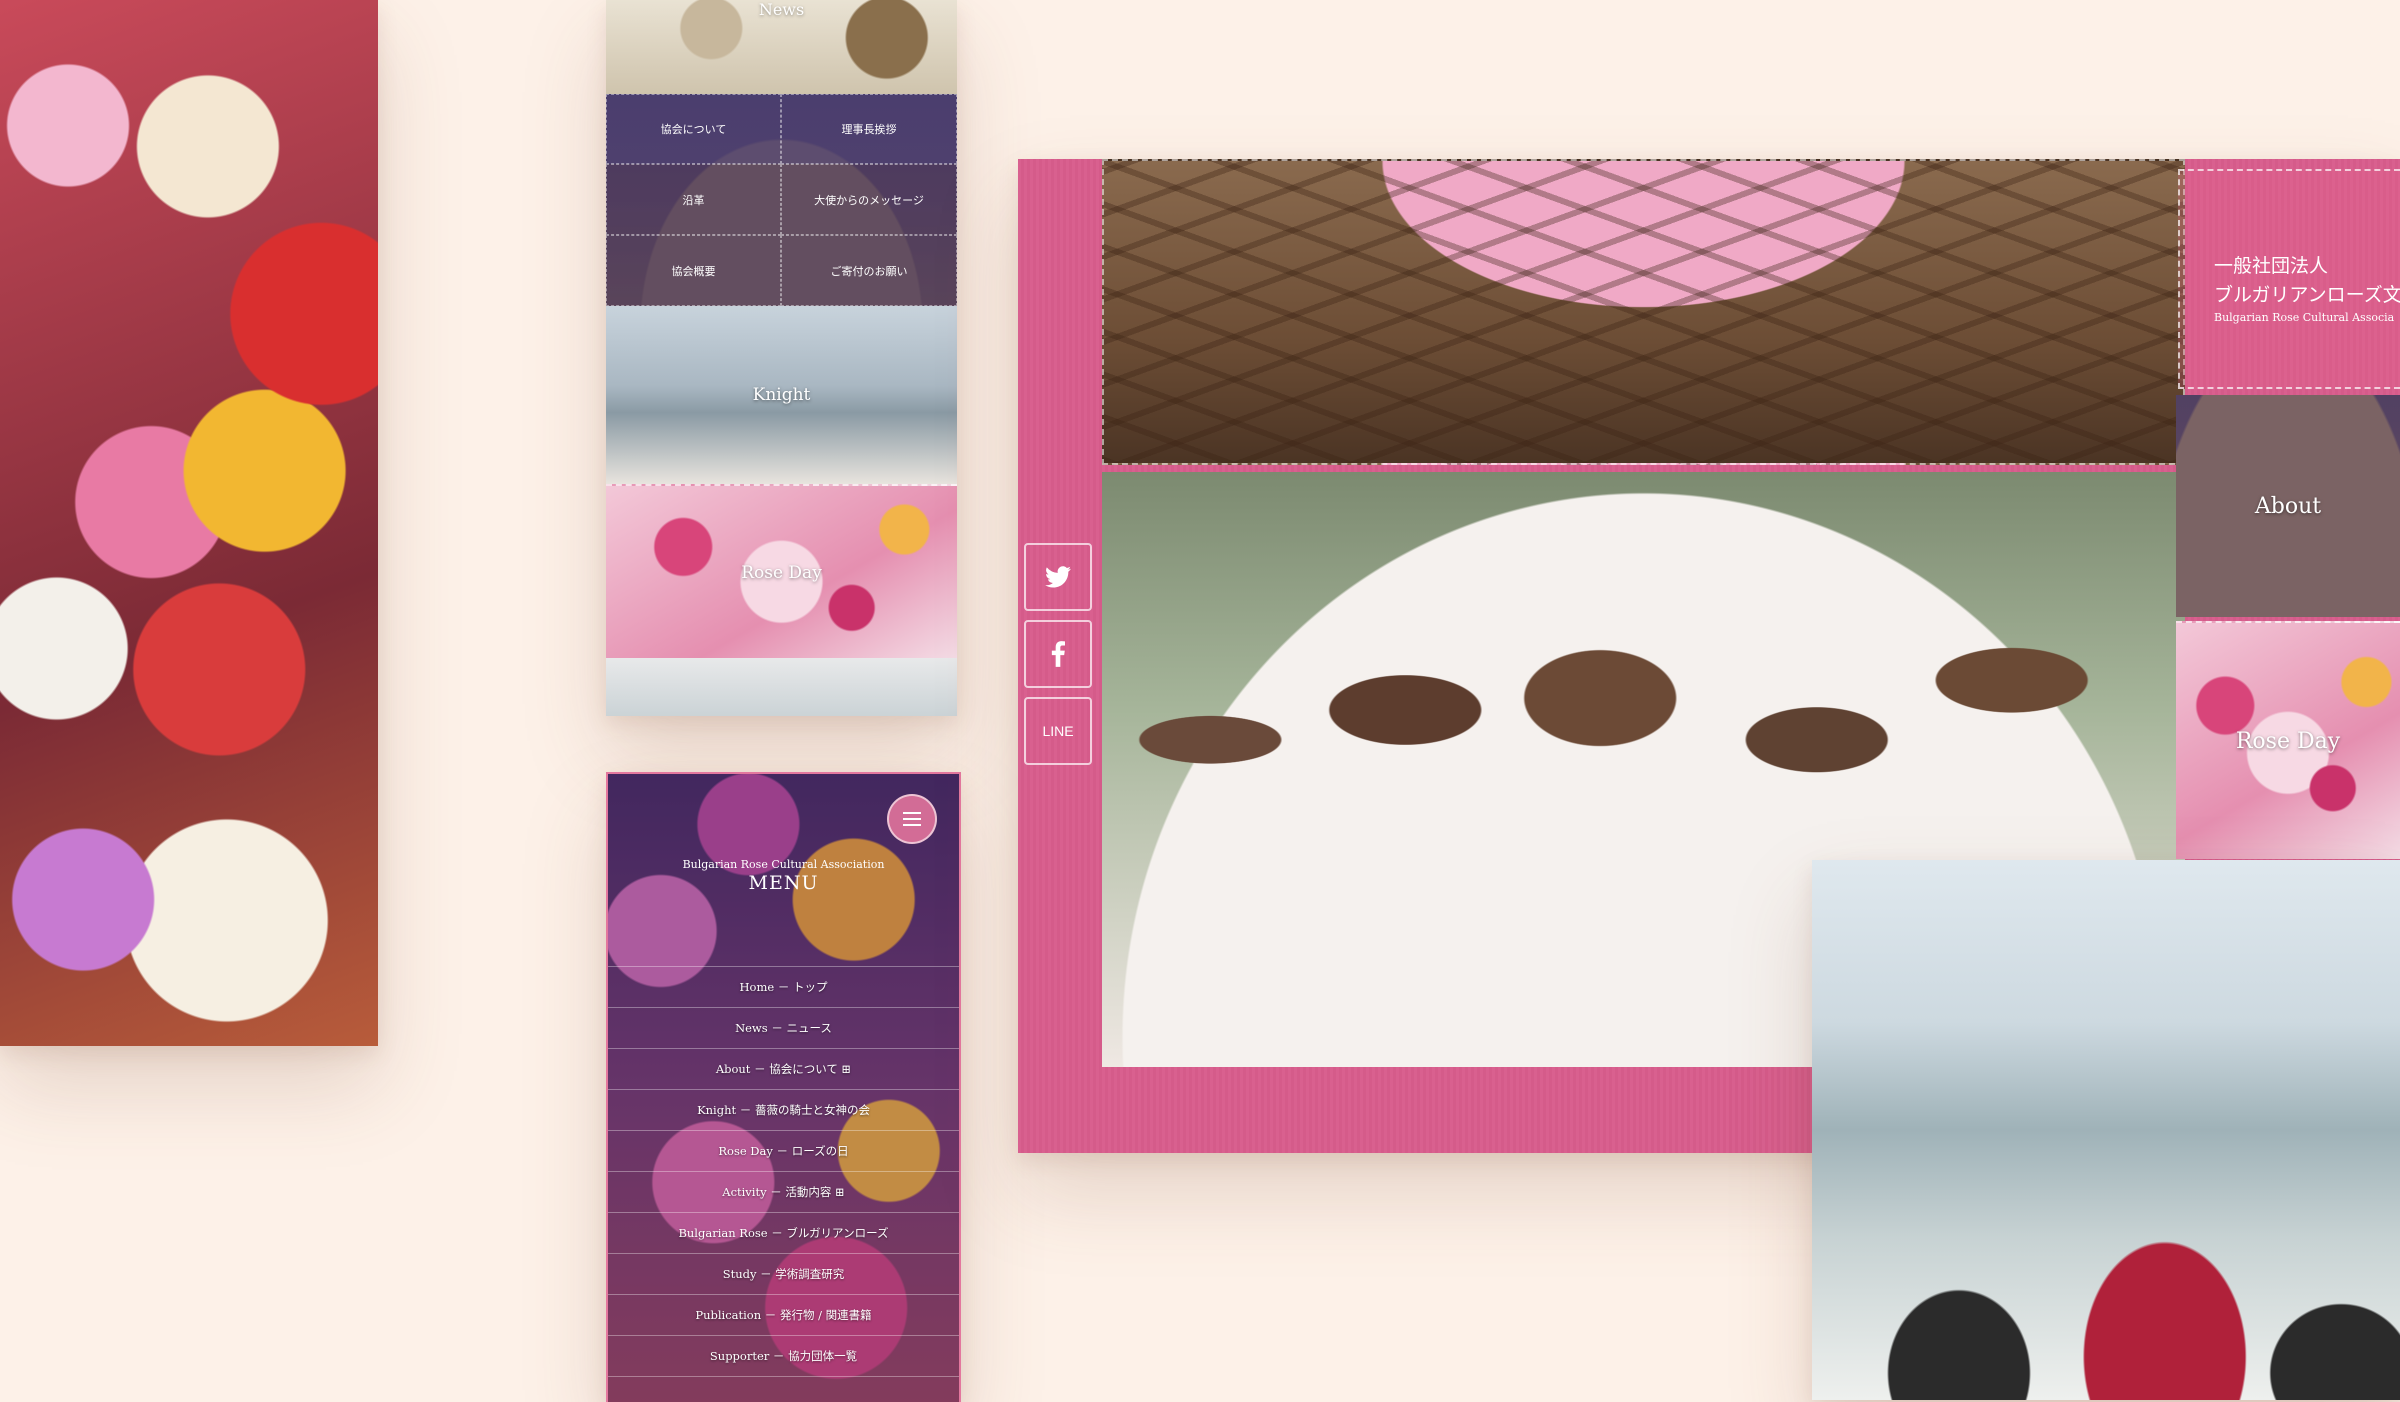 The height and width of the screenshot is (1402, 2400). I want to click on menu-toggle-button, so click(912, 819).